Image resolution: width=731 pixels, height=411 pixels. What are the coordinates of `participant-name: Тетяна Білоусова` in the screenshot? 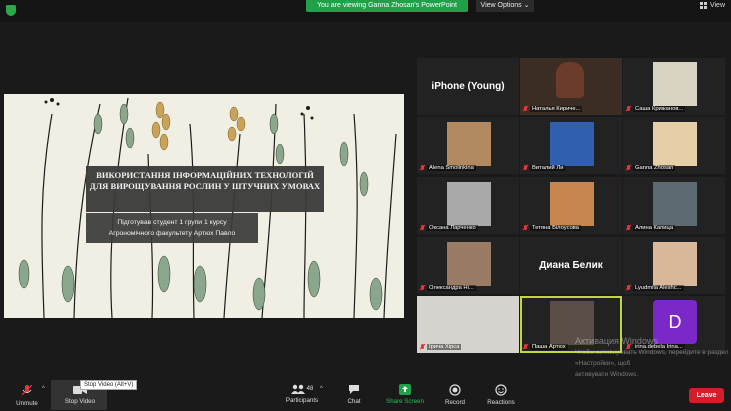 It's located at (556, 228).